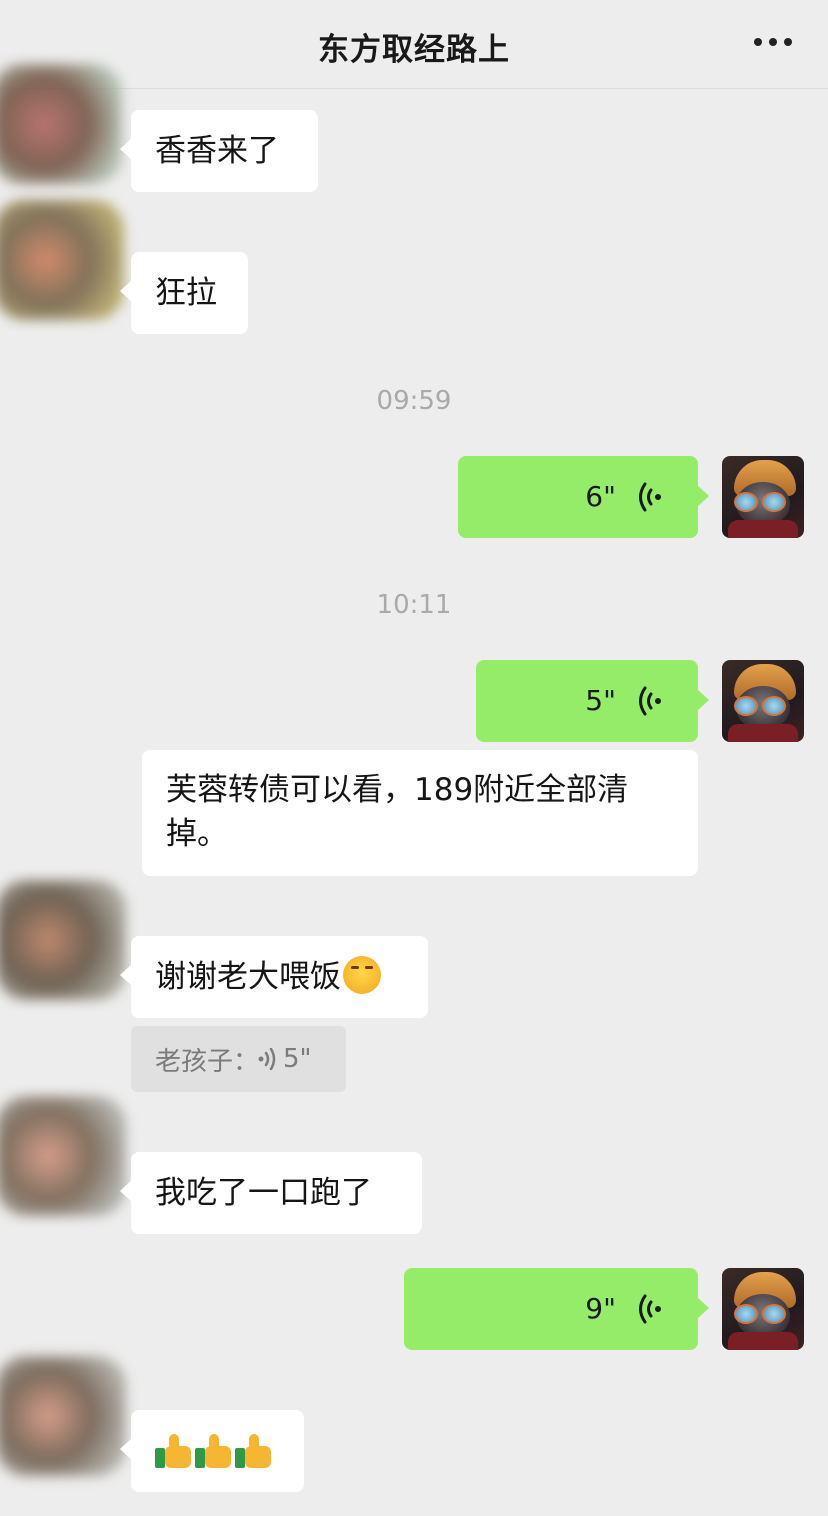  I want to click on voice-duration: 9", so click(600, 1308).